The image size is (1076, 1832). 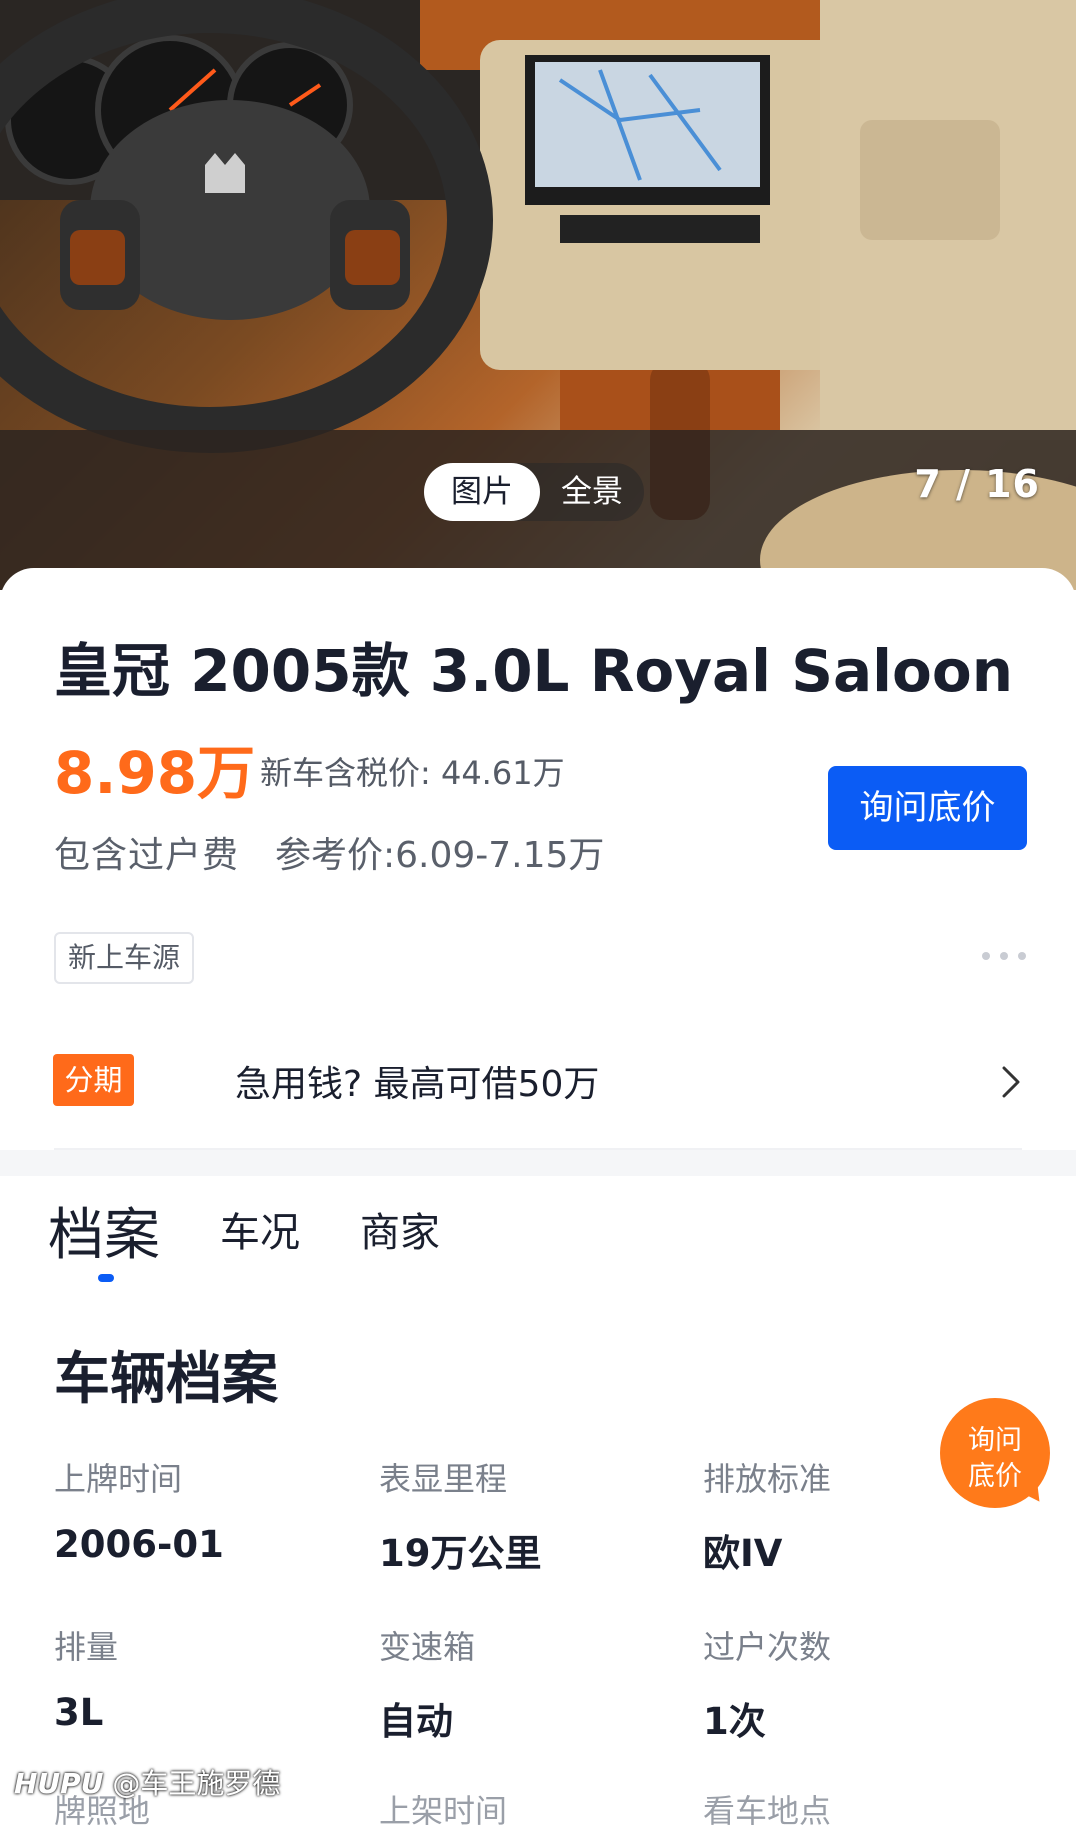 What do you see at coordinates (86, 1647) in the screenshot?
I see `spec-label-displacement: 排量` at bounding box center [86, 1647].